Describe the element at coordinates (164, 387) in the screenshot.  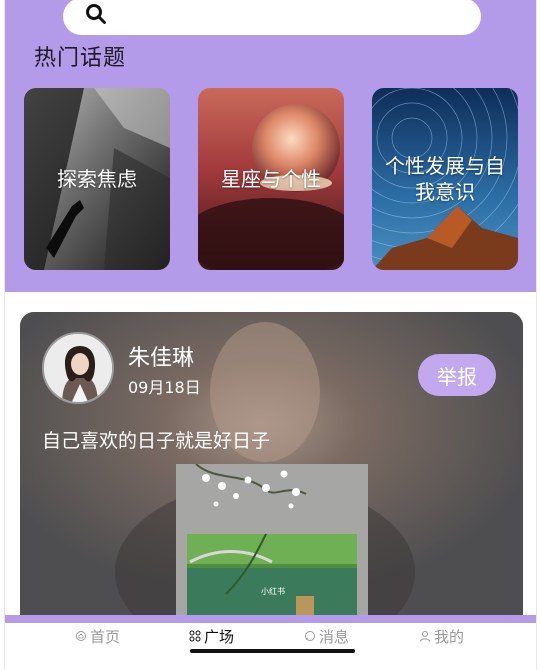
I see `post-date: 09月18日` at that location.